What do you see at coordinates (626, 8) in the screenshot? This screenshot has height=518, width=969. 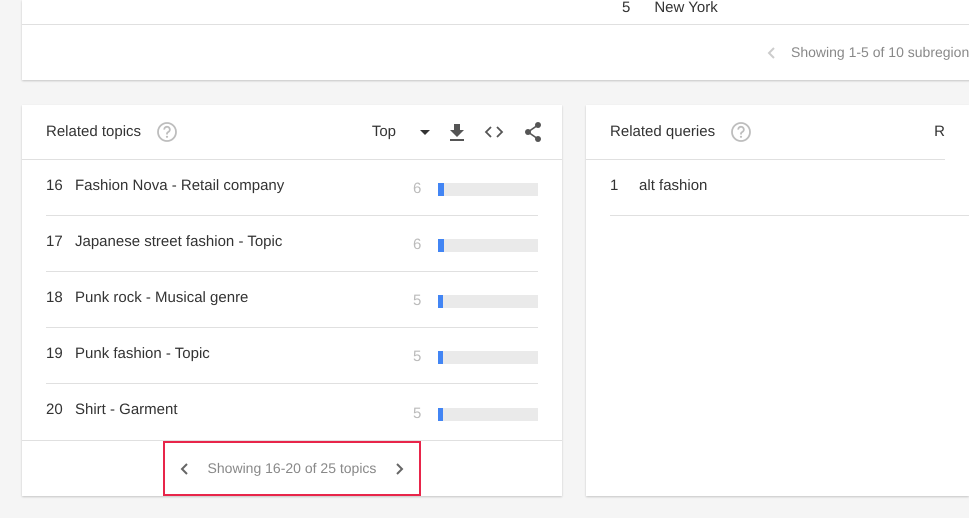 I see `rank-number: 5` at bounding box center [626, 8].